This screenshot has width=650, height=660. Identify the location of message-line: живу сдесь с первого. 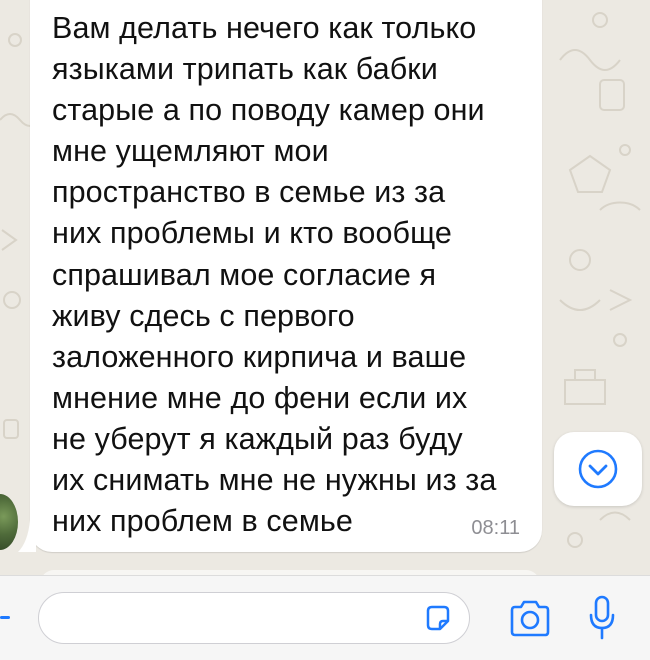
(203, 315).